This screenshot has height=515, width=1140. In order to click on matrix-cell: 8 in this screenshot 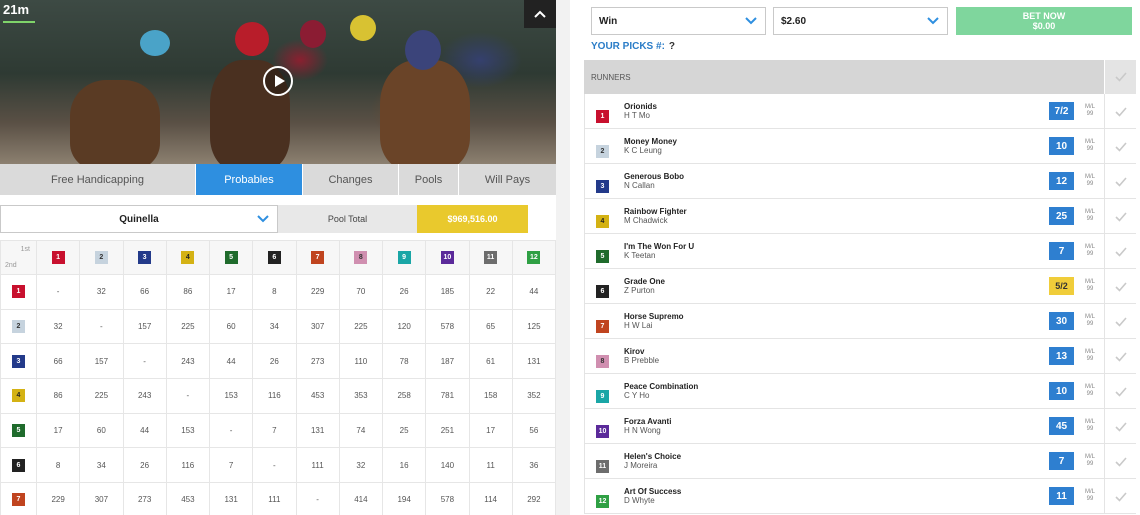, I will do `click(58, 465)`.